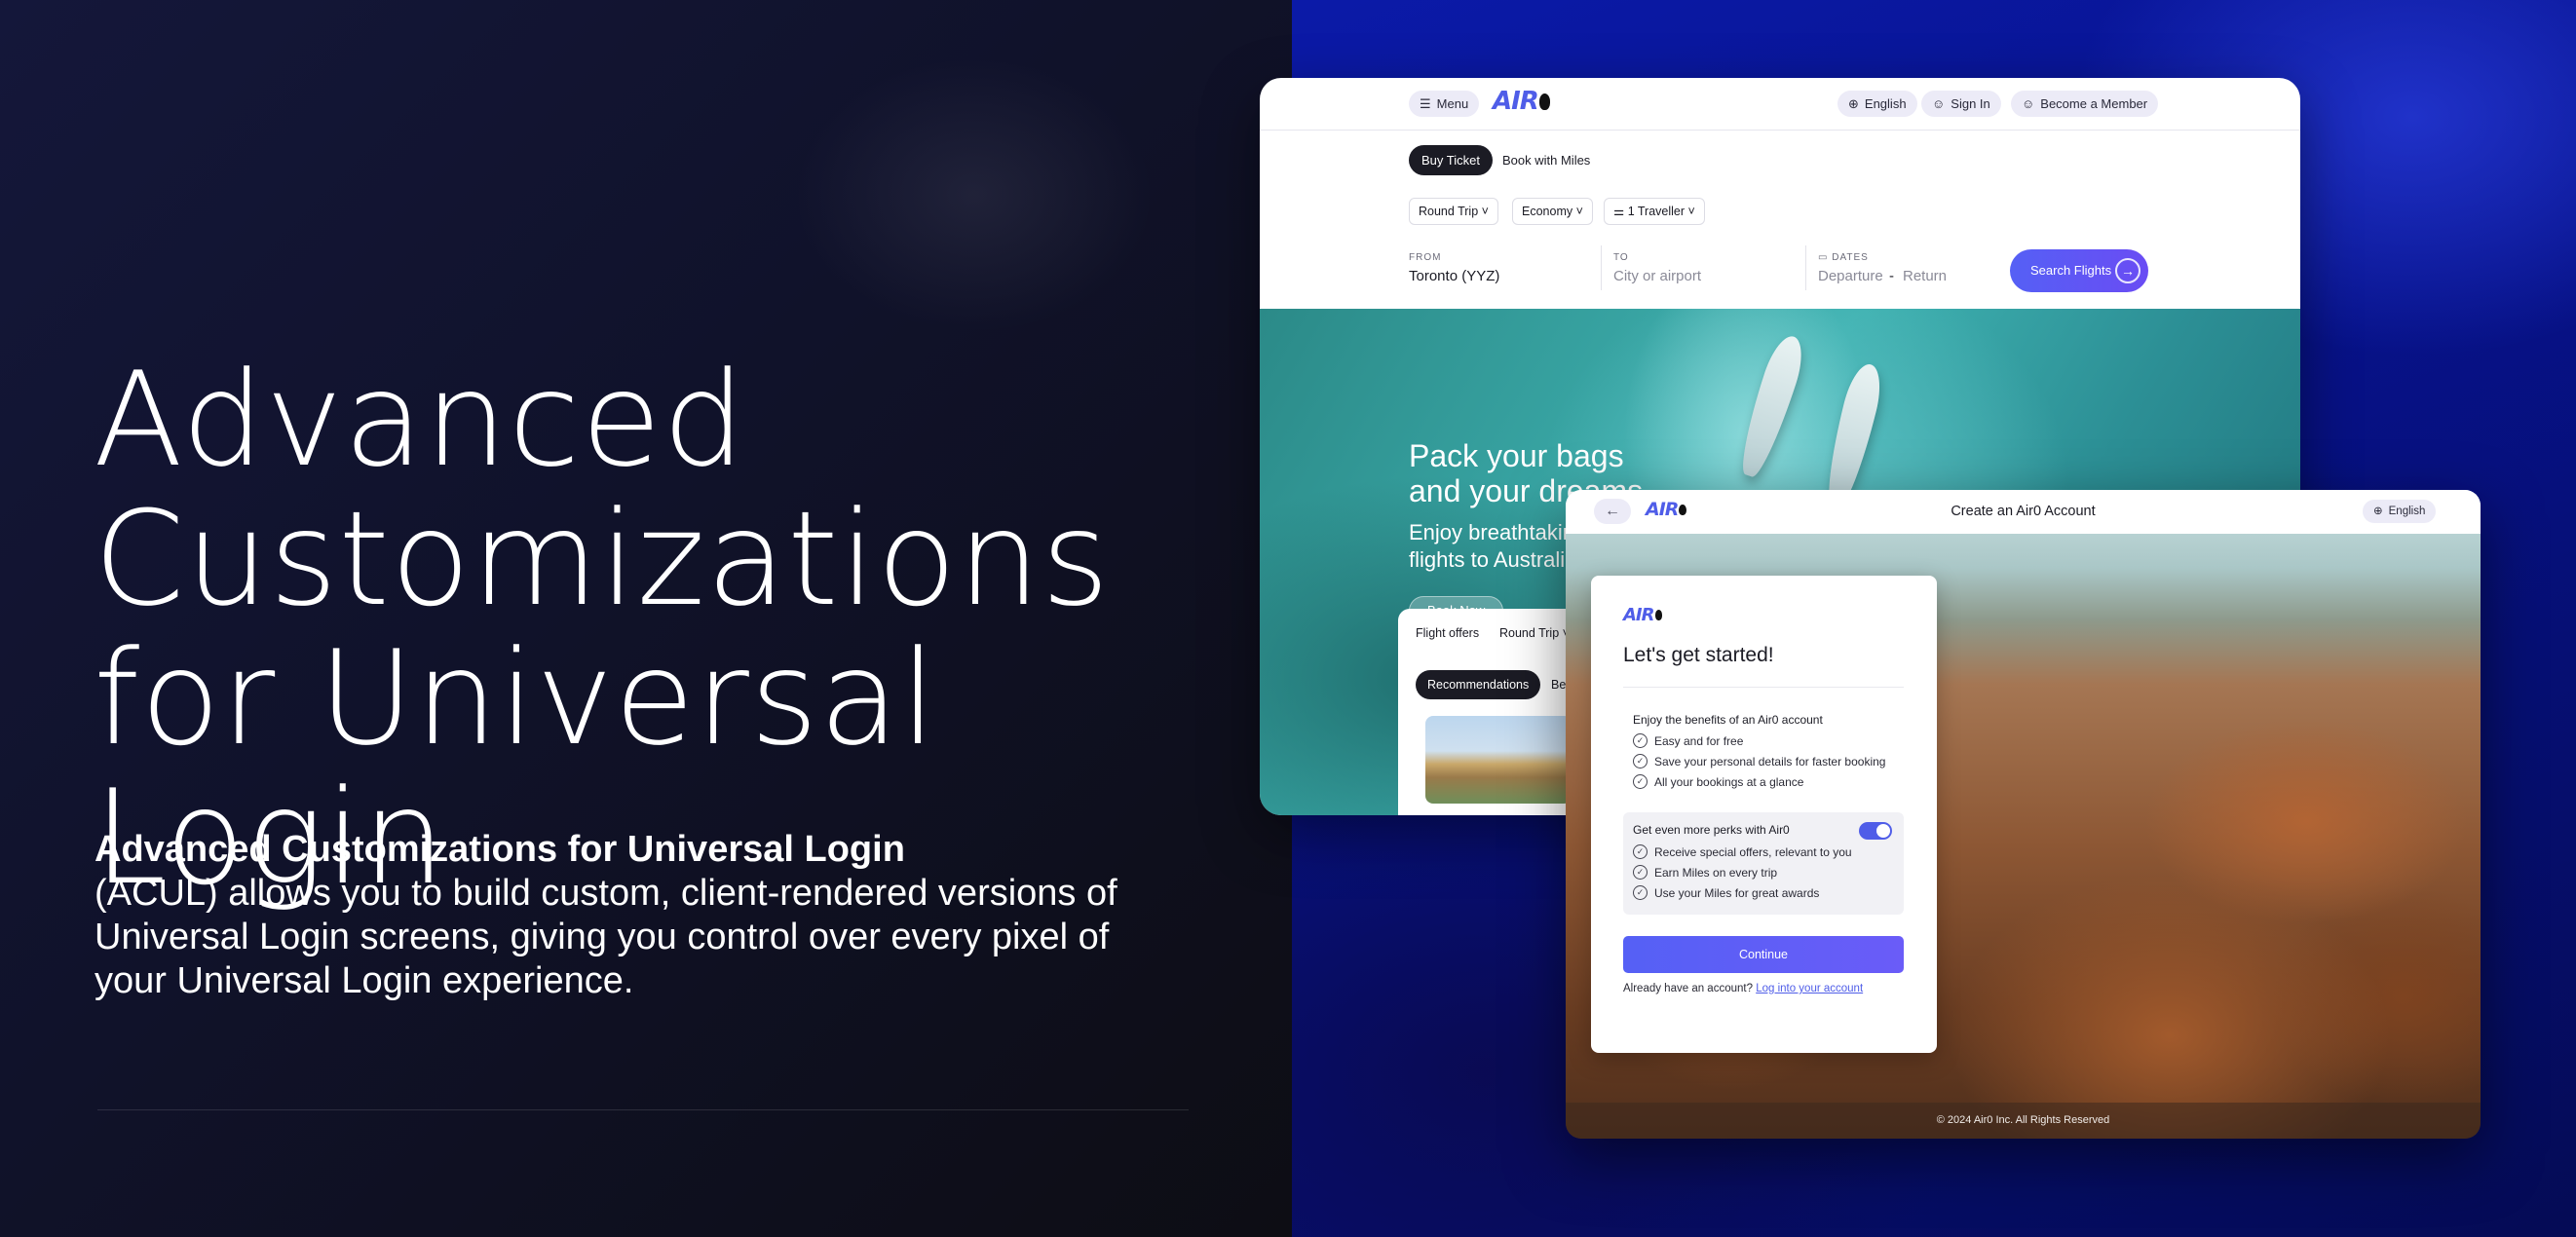 The height and width of the screenshot is (1237, 2576). I want to click on user-add-icon: ☺, so click(2028, 103).